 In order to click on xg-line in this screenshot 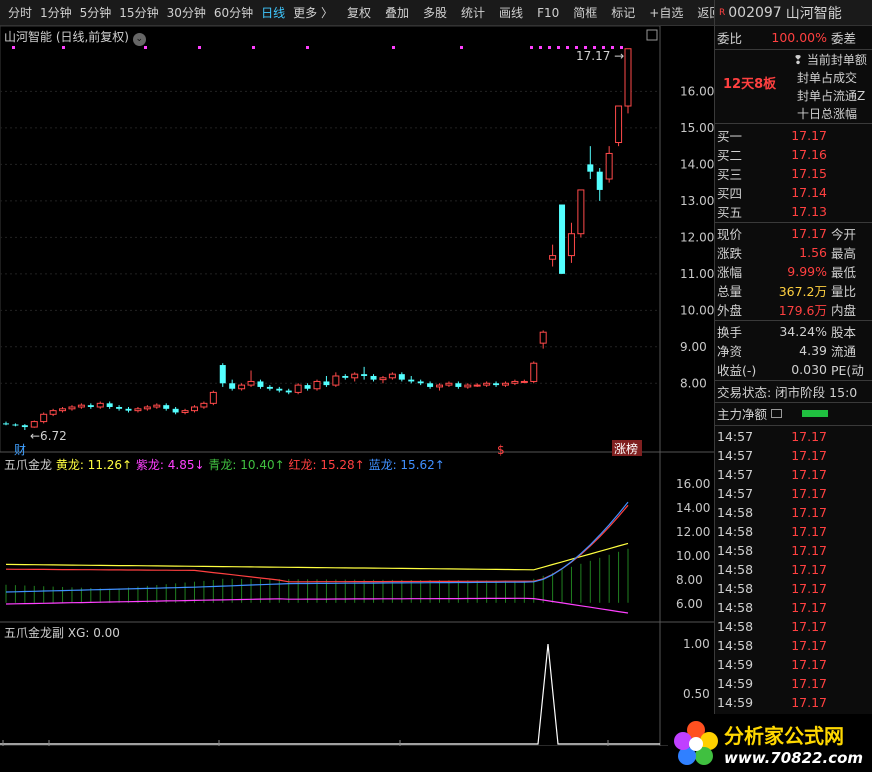, I will do `click(330, 694)`.